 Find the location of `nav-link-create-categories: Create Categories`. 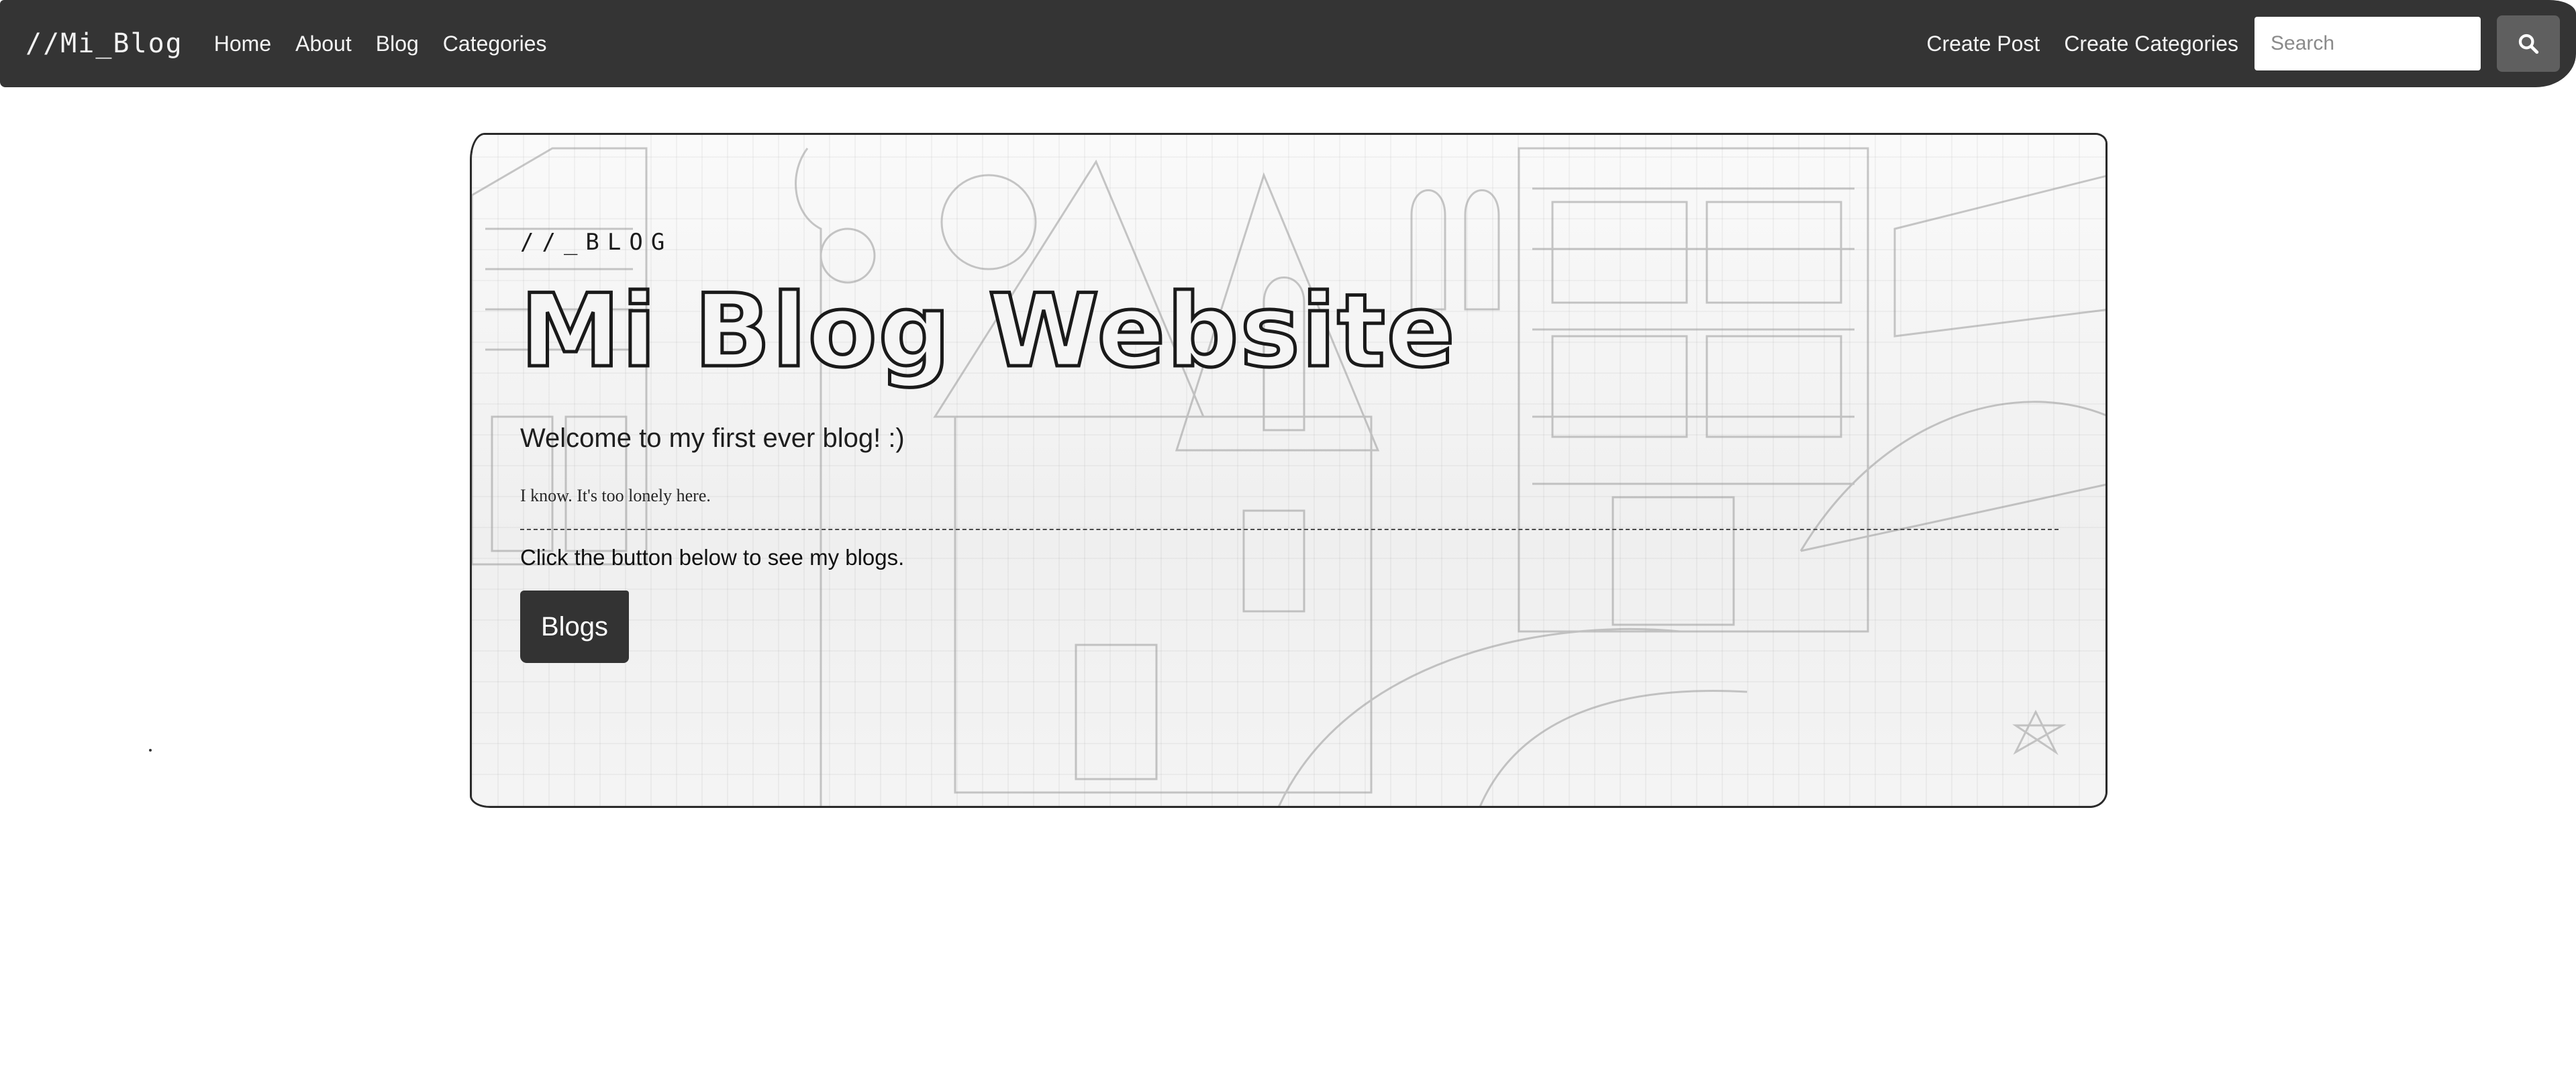

nav-link-create-categories: Create Categories is located at coordinates (2151, 44).